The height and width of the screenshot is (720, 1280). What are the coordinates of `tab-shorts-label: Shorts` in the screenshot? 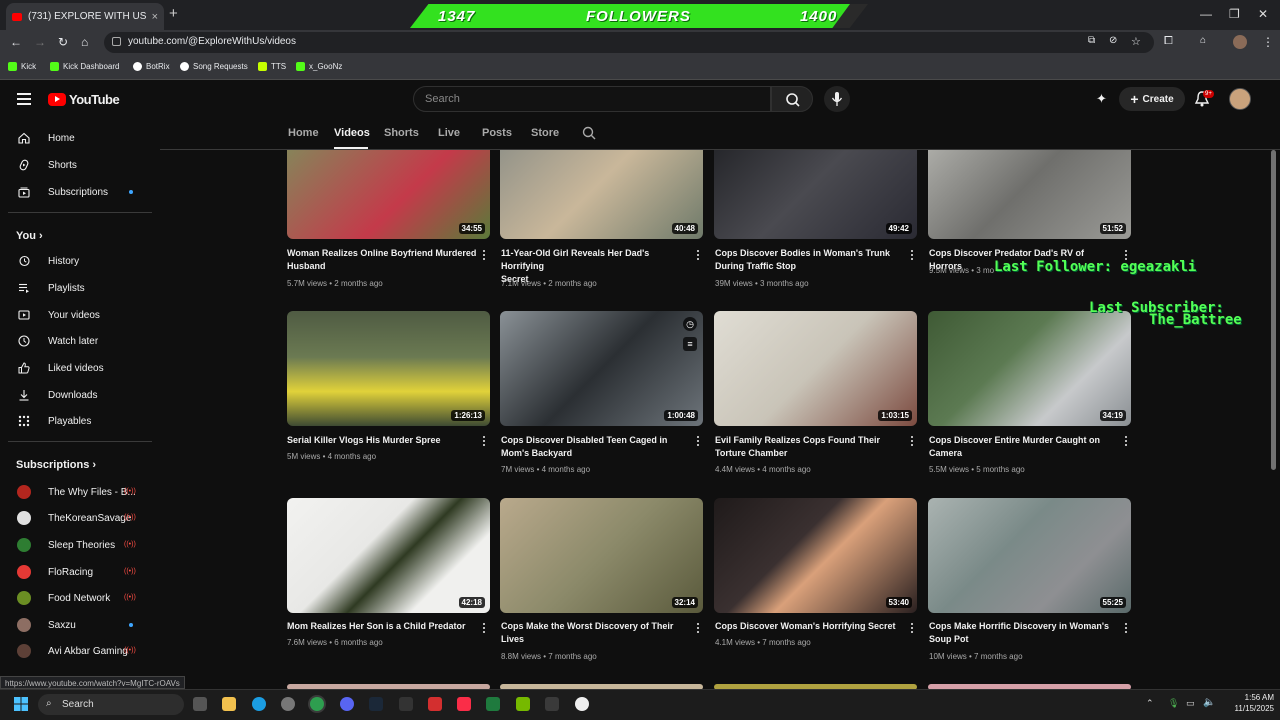 It's located at (401, 133).